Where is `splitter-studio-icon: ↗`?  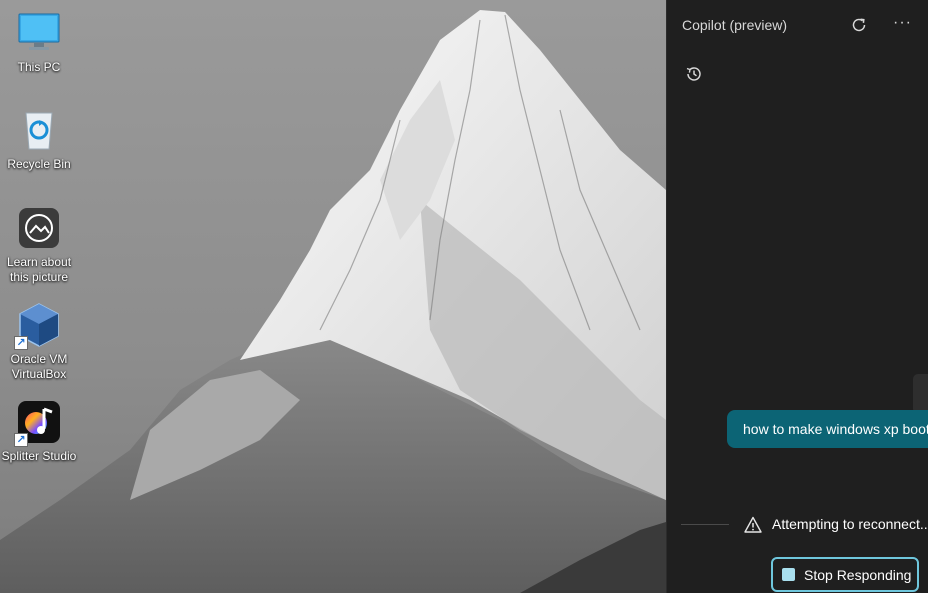
splitter-studio-icon: ↗ is located at coordinates (38, 423).